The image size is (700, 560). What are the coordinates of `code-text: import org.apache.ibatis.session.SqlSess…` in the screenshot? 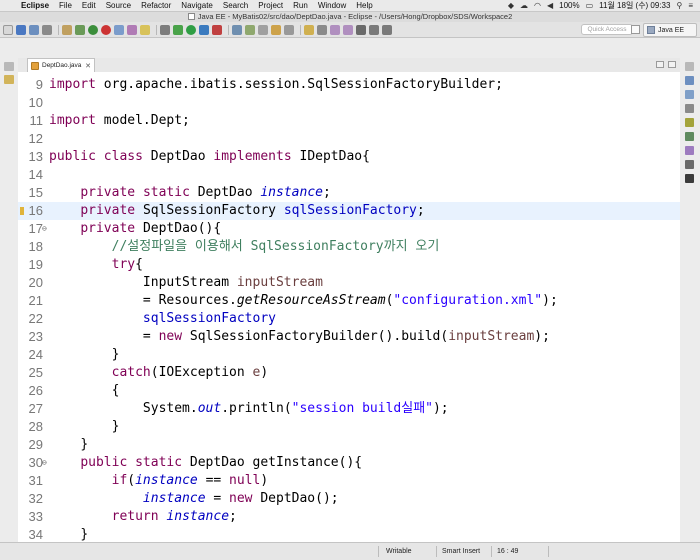 It's located at (276, 85).